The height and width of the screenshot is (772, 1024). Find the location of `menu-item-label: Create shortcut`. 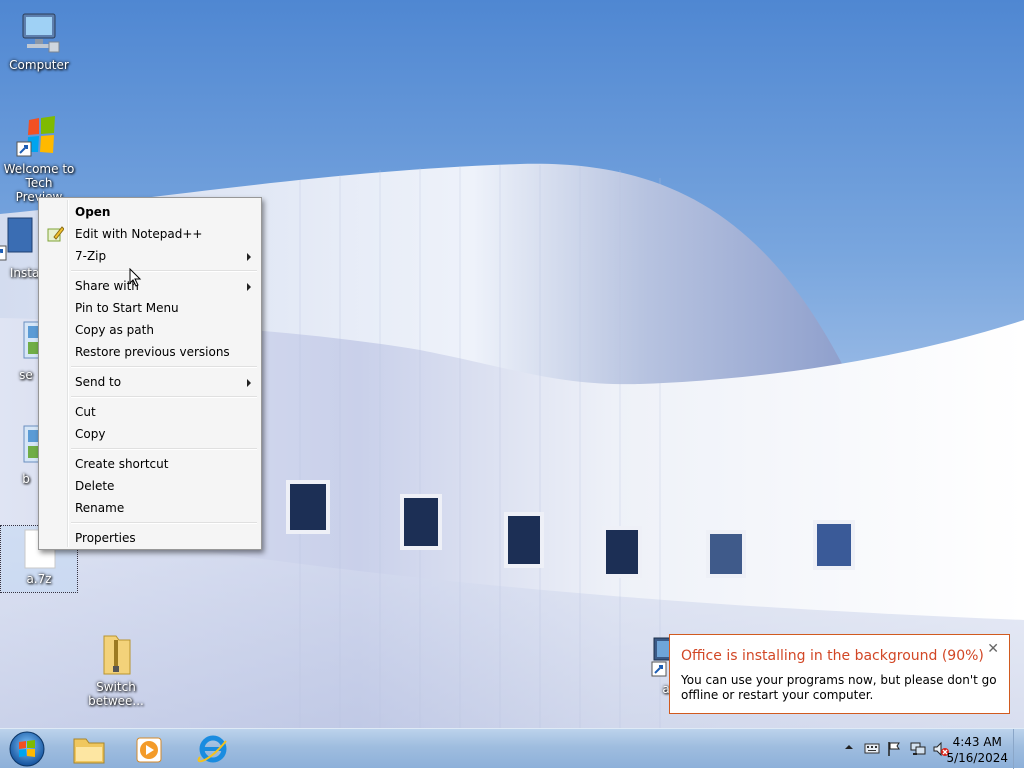

menu-item-label: Create shortcut is located at coordinates (122, 464).